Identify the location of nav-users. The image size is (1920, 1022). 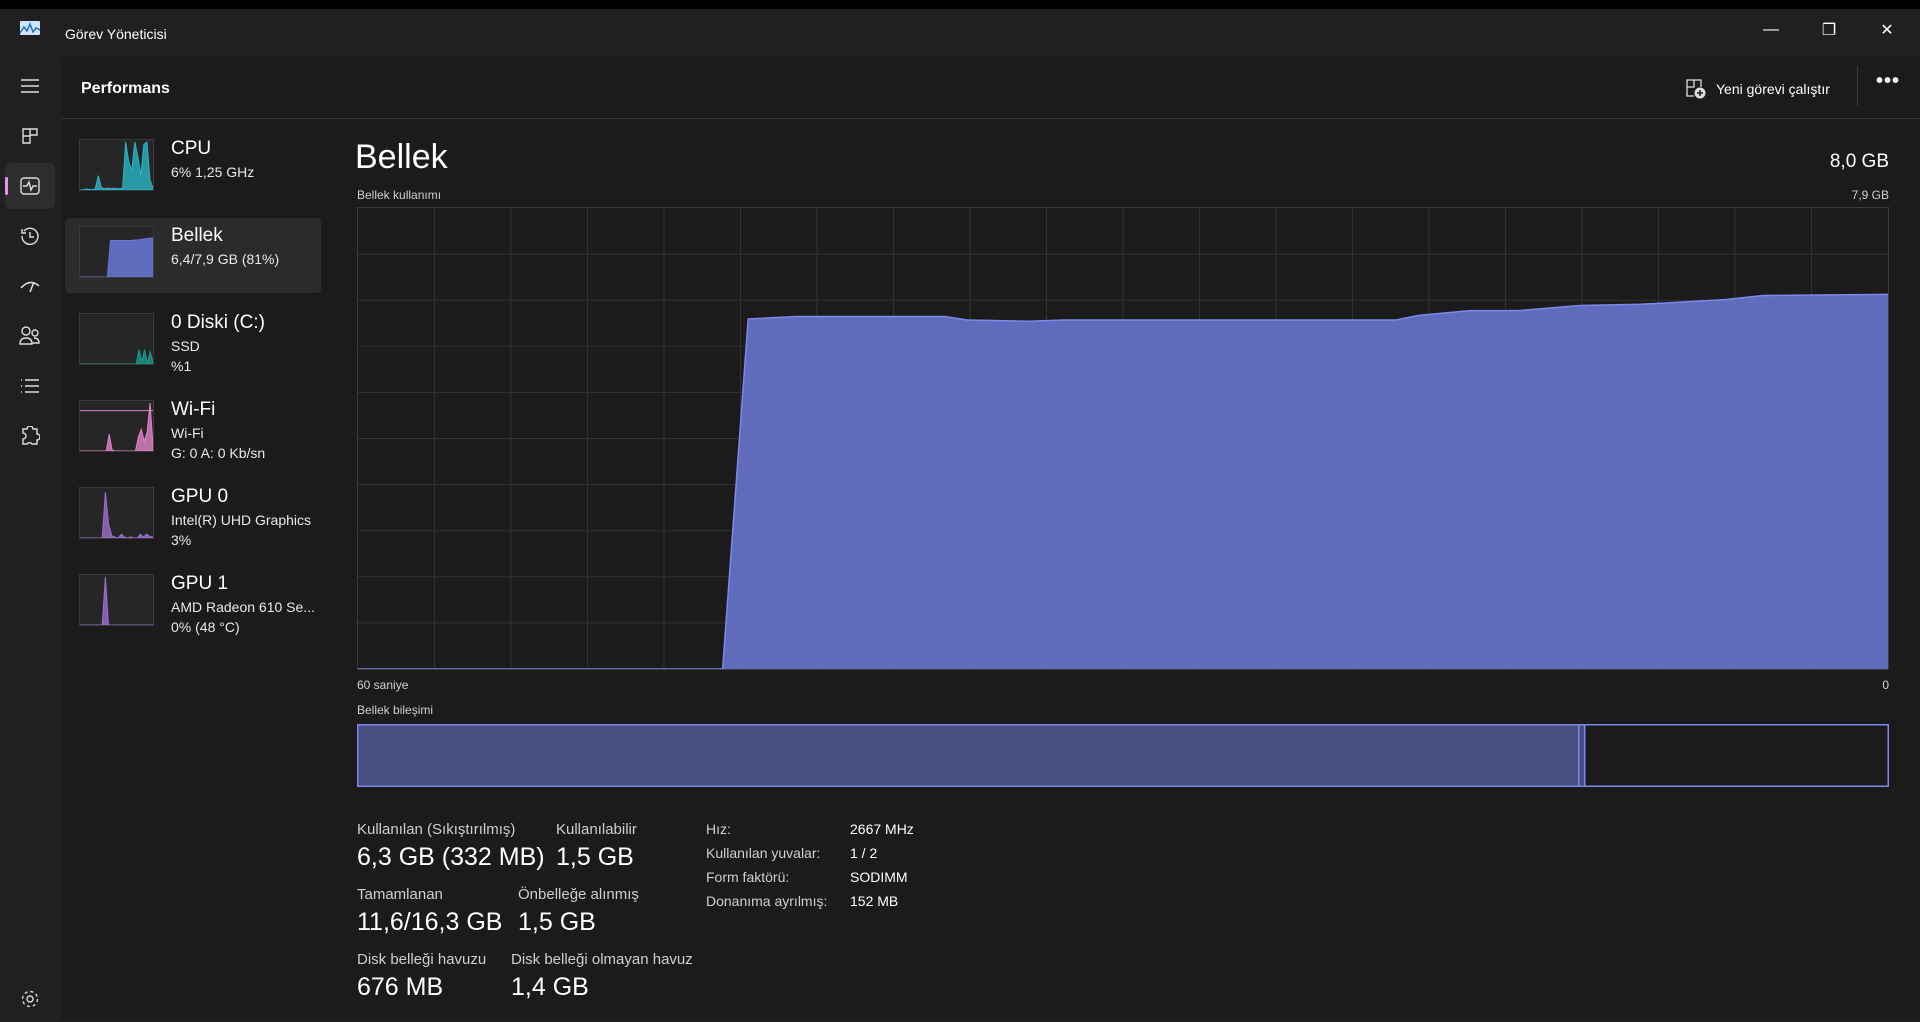
(30, 336).